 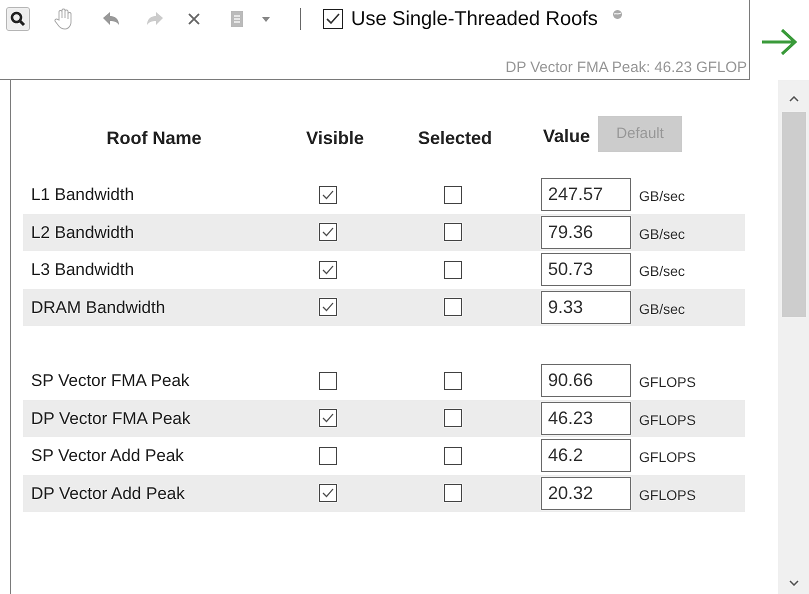 I want to click on value-field: 46.23, so click(x=586, y=418).